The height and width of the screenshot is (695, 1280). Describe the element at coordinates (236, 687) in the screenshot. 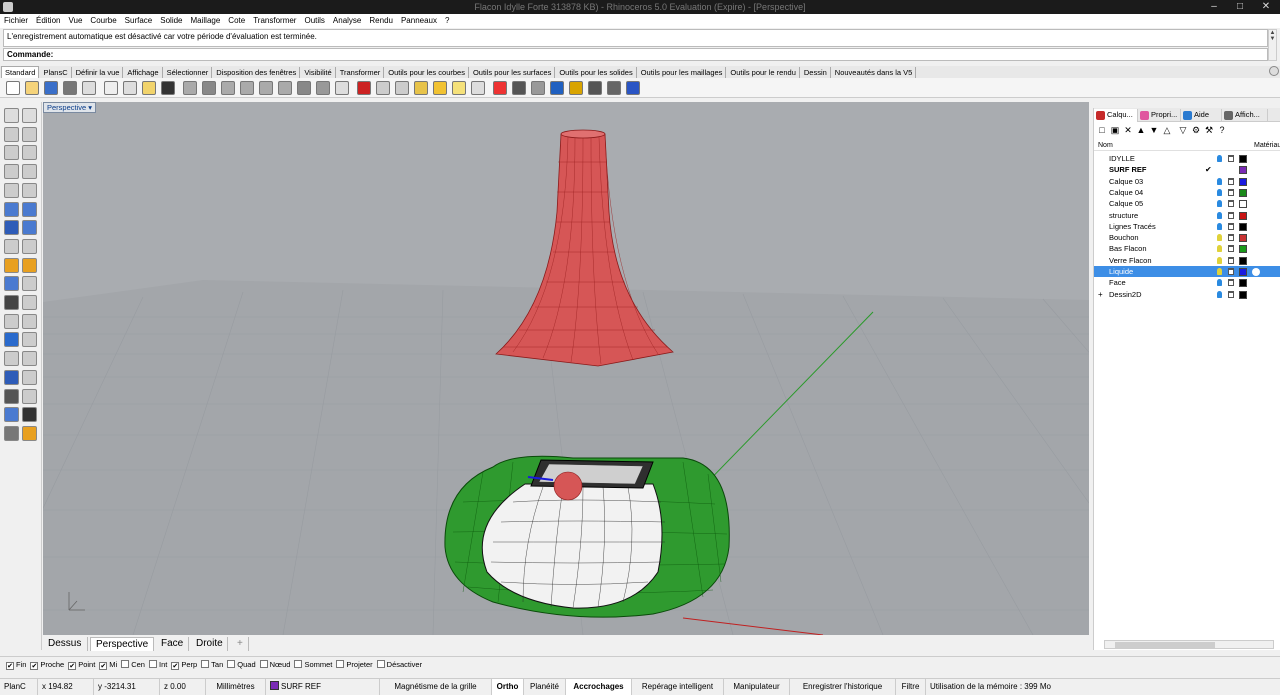

I see `units-indicator: Millimètres` at that location.